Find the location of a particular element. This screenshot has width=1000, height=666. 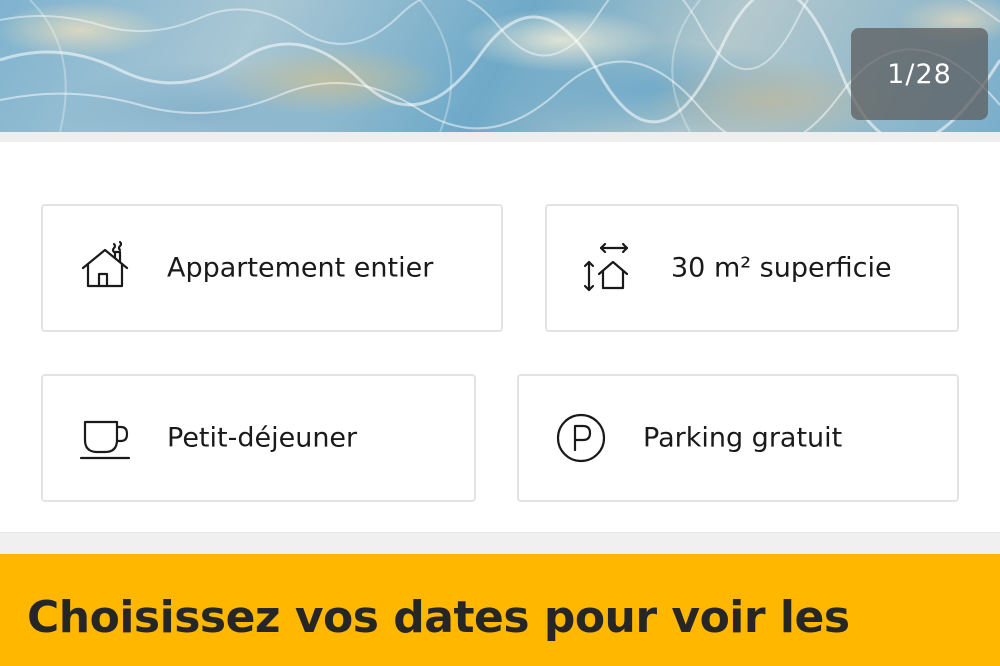

feature-entire-apartment: Appartement entier is located at coordinates (272, 268).